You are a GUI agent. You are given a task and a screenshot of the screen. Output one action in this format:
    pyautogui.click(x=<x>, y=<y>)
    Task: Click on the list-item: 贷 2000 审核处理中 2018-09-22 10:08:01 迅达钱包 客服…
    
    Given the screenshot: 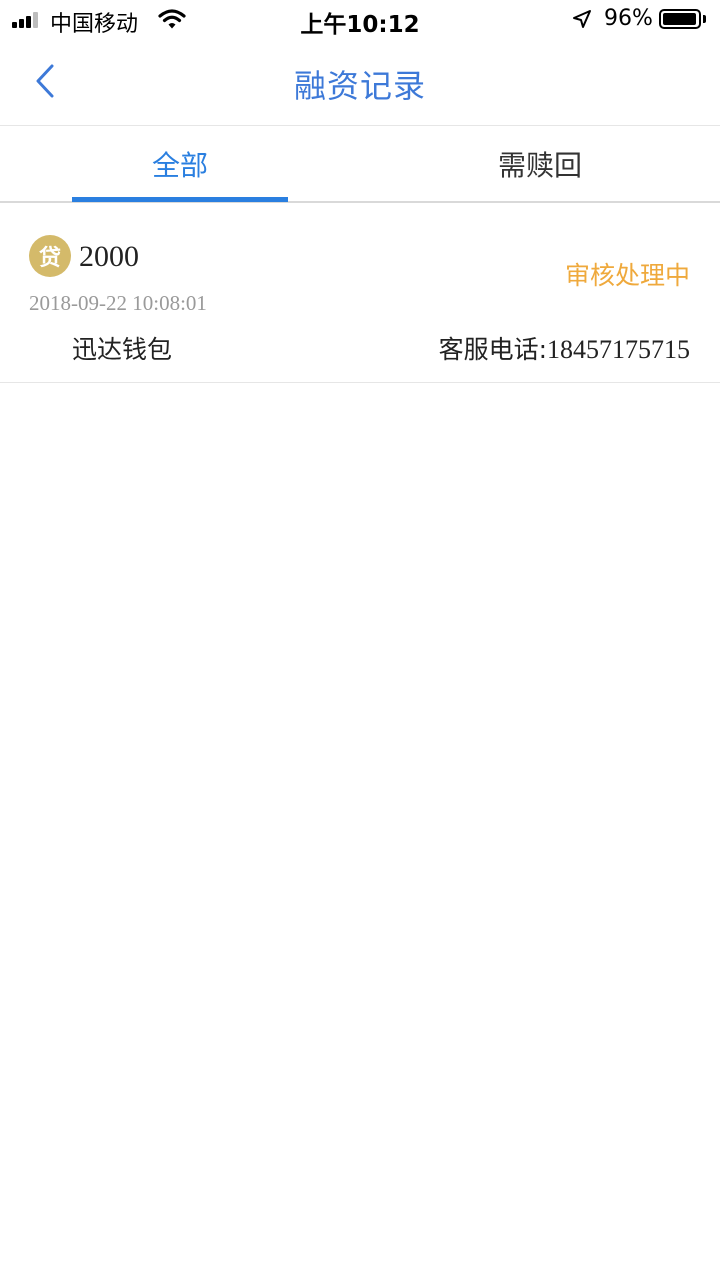 What is the action you would take?
    pyautogui.click(x=360, y=293)
    